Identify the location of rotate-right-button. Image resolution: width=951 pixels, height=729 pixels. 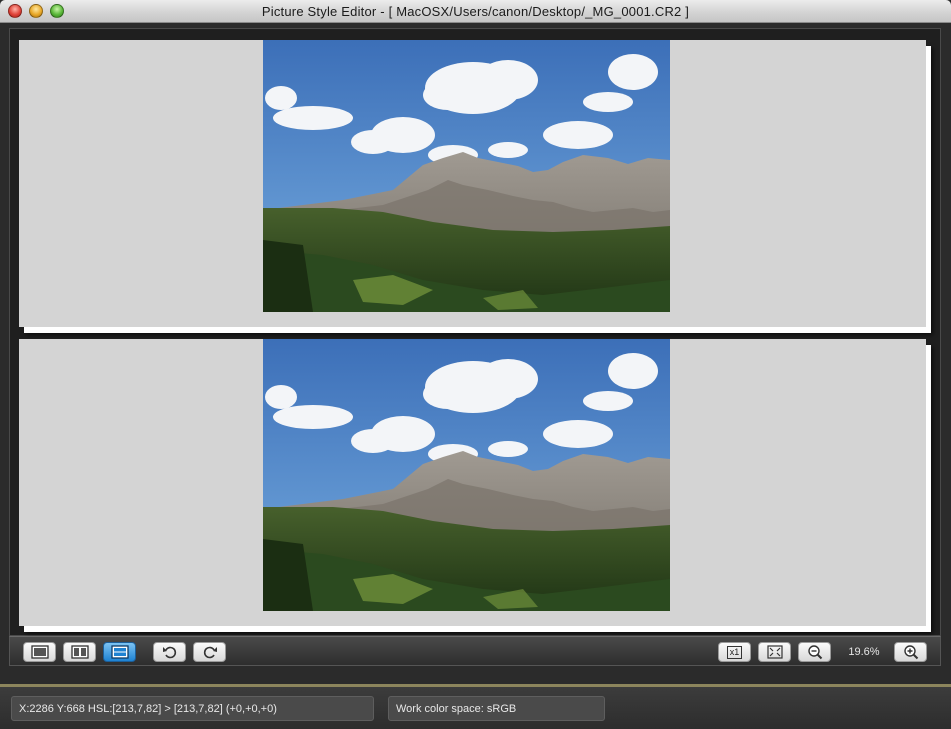
(209, 652).